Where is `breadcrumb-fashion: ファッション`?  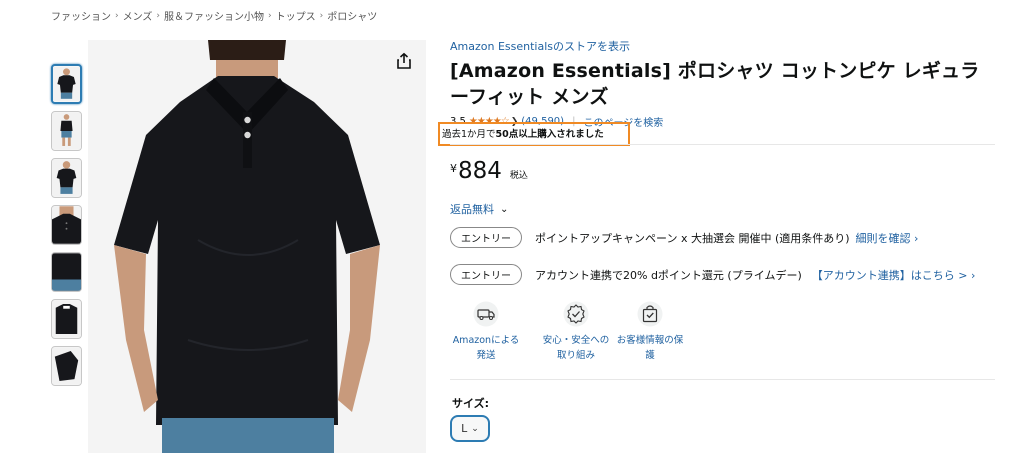 breadcrumb-fashion: ファッション is located at coordinates (81, 15).